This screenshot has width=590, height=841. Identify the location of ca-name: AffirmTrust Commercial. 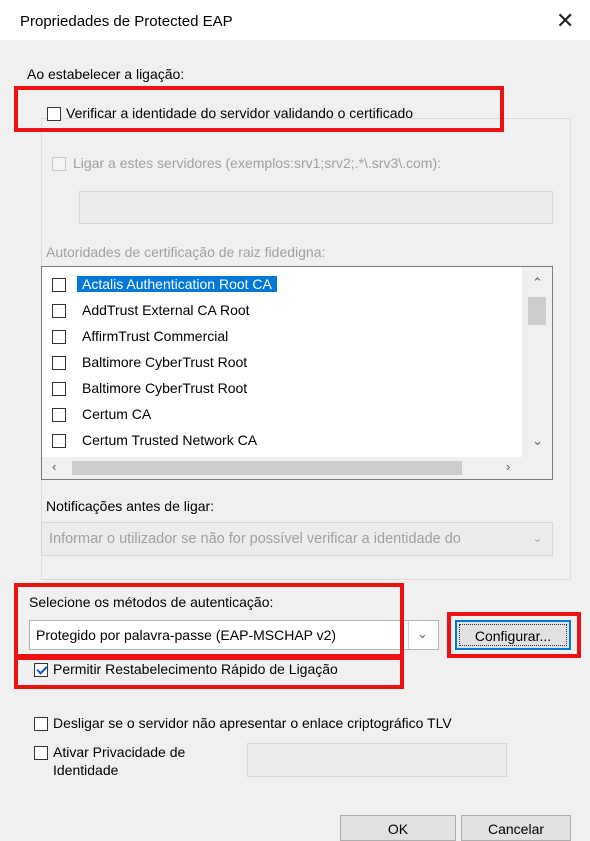
(155, 336).